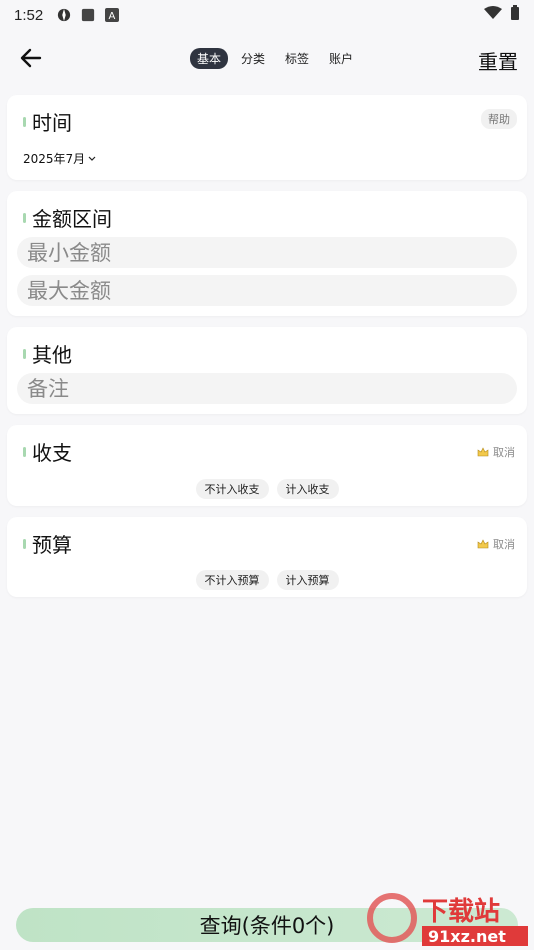 Image resolution: width=534 pixels, height=950 pixels. I want to click on status-square-icon, so click(88, 15).